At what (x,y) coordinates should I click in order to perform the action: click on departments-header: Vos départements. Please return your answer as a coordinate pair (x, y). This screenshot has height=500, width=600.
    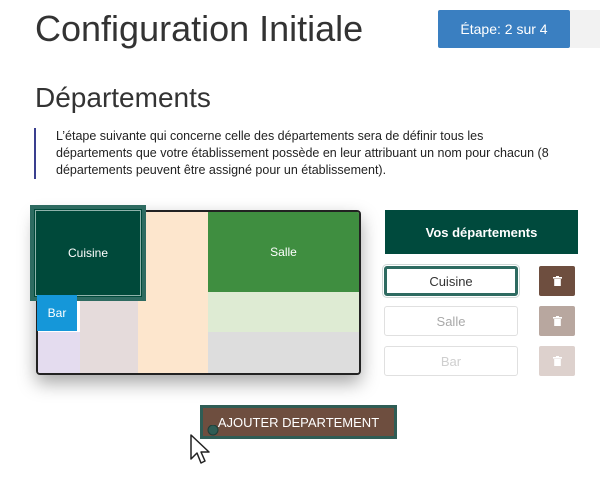
    Looking at the image, I should click on (481, 232).